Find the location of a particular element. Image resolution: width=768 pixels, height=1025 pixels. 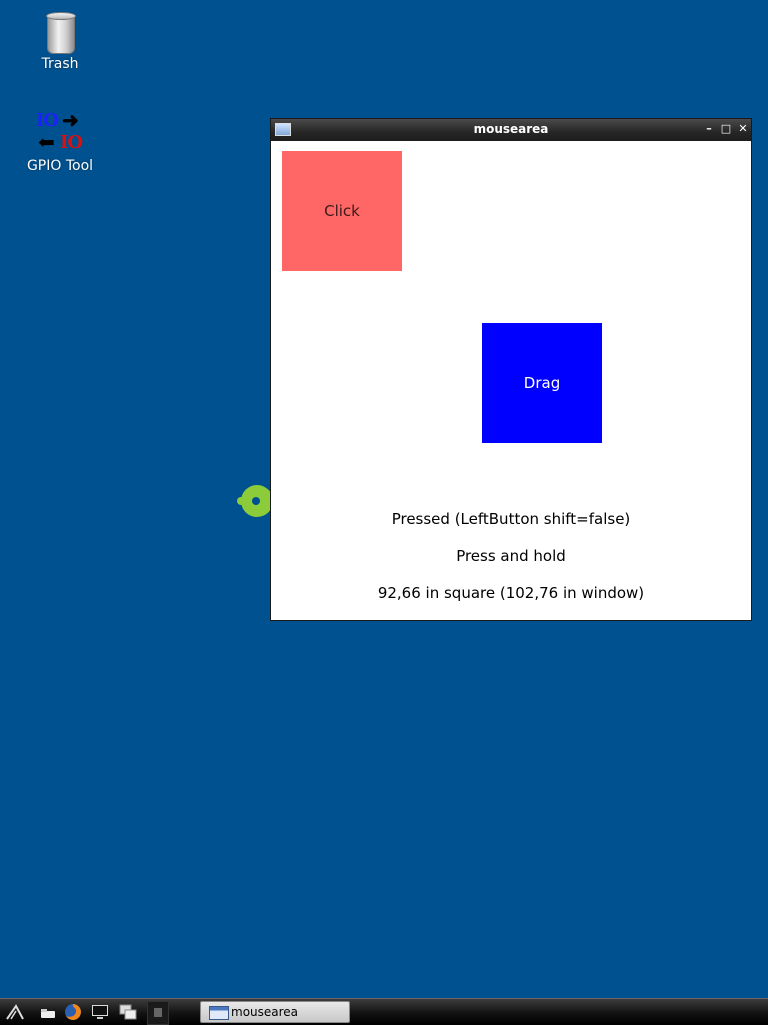

file-manager-icon is located at coordinates (48, 1012).